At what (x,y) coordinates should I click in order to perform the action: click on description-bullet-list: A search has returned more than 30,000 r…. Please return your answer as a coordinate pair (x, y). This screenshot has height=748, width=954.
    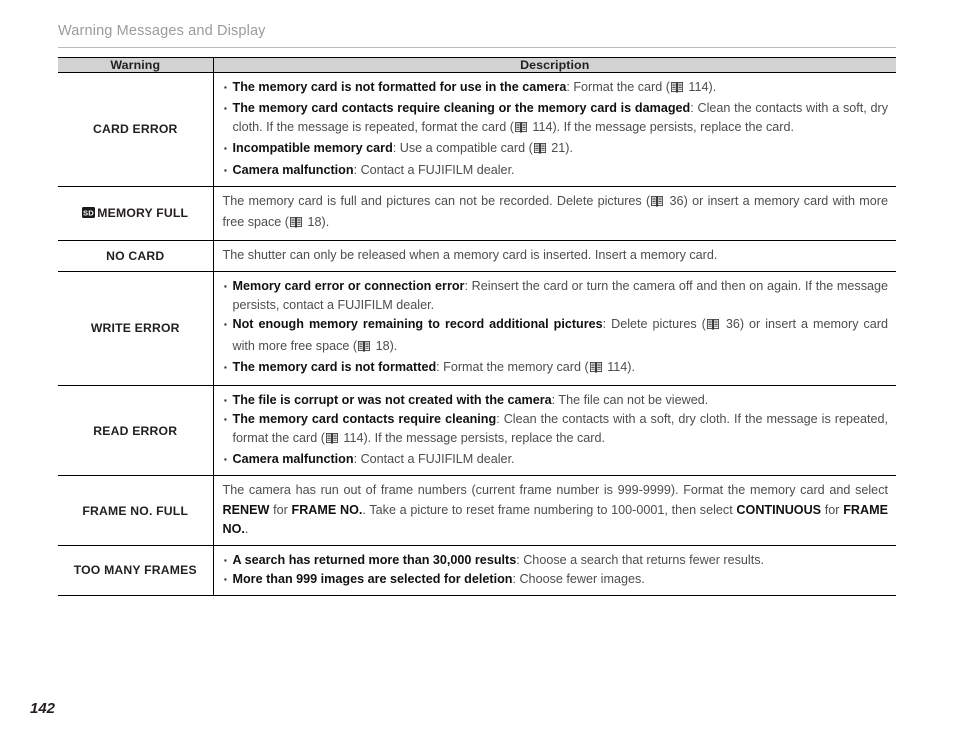
    Looking at the image, I should click on (556, 570).